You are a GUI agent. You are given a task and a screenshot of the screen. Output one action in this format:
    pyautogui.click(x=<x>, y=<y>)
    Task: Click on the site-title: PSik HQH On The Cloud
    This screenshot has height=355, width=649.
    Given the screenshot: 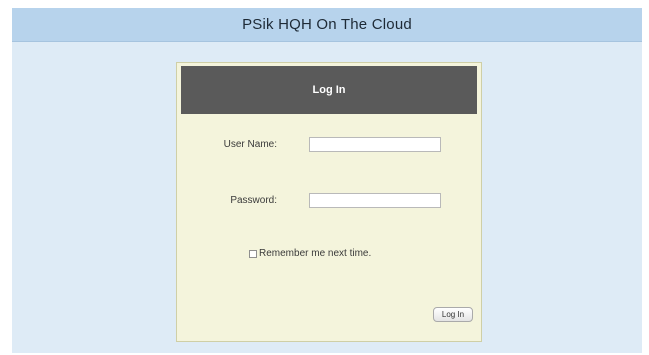 What is the action you would take?
    pyautogui.click(x=327, y=24)
    